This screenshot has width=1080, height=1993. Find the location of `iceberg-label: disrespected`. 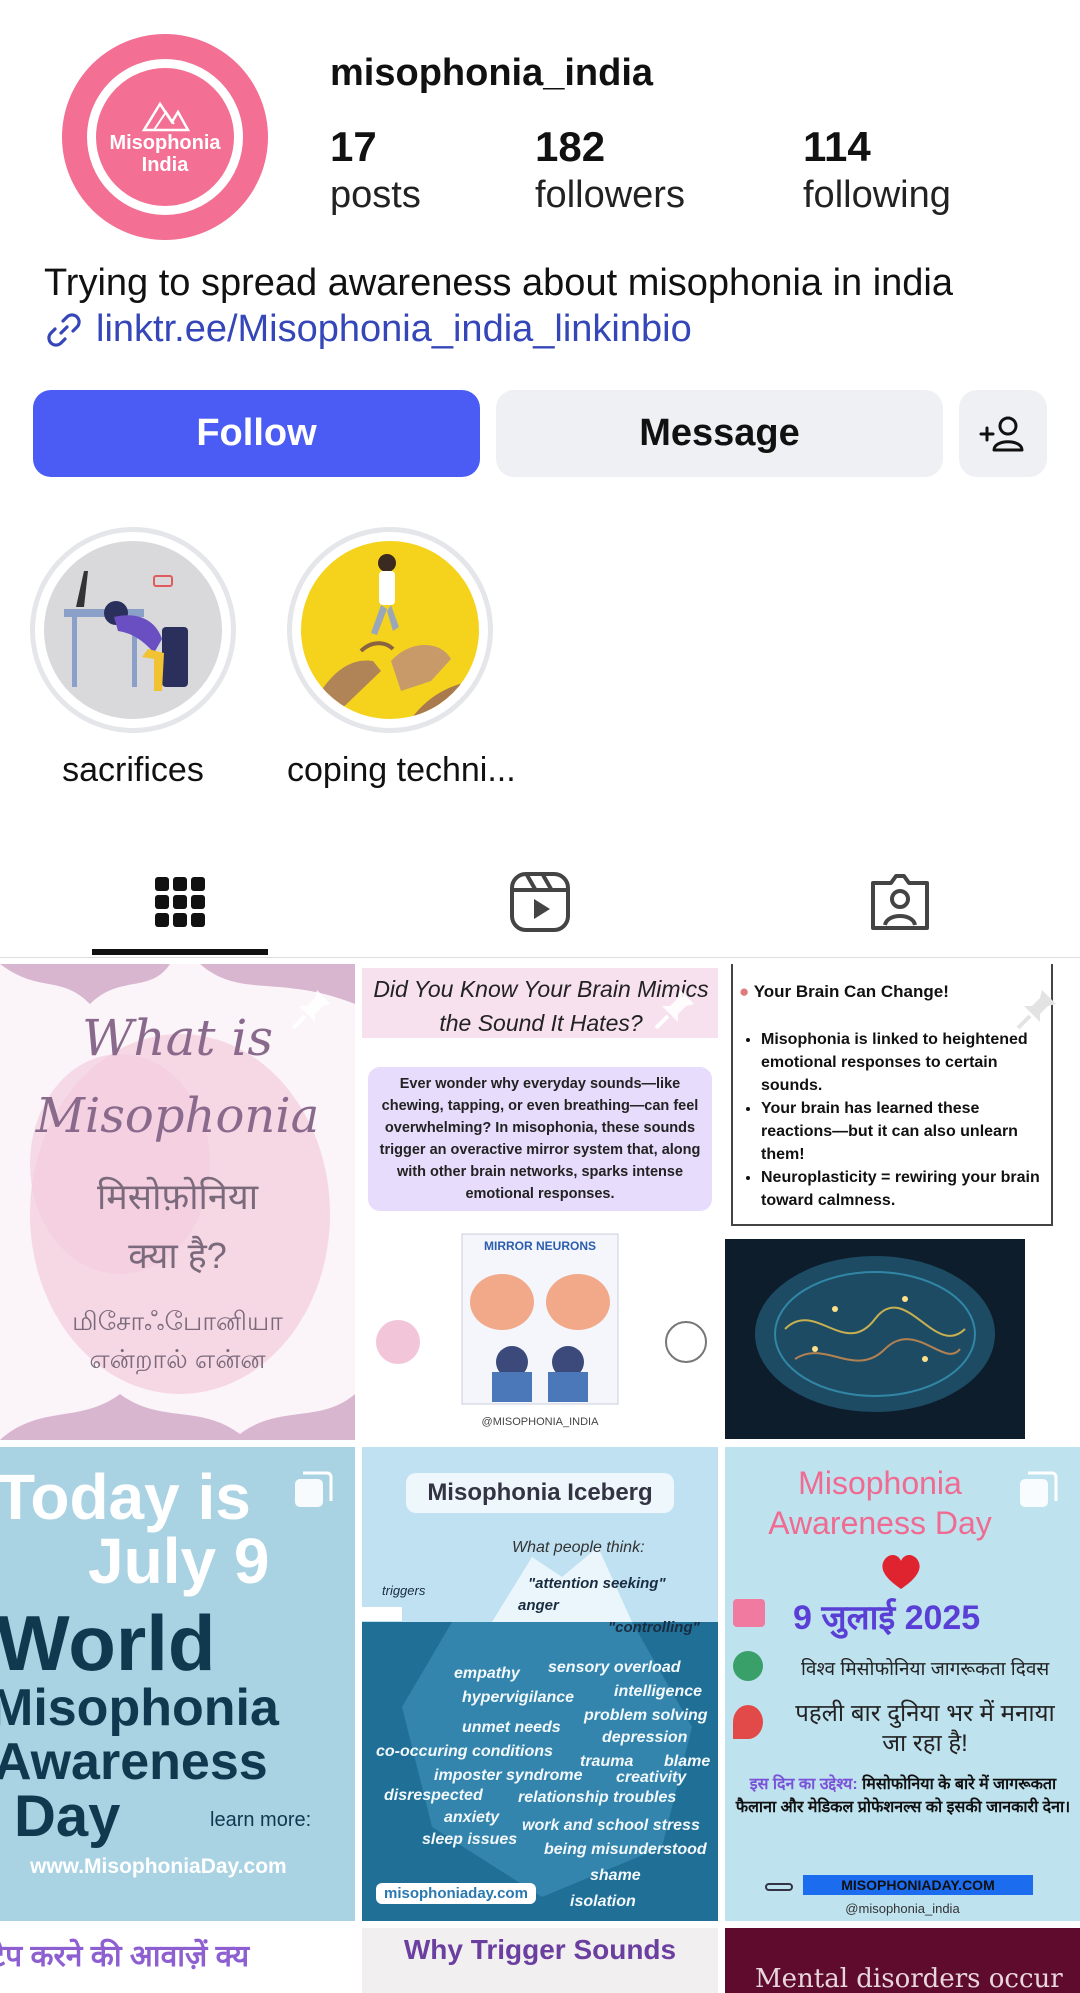

iceberg-label: disrespected is located at coordinates (433, 1795).